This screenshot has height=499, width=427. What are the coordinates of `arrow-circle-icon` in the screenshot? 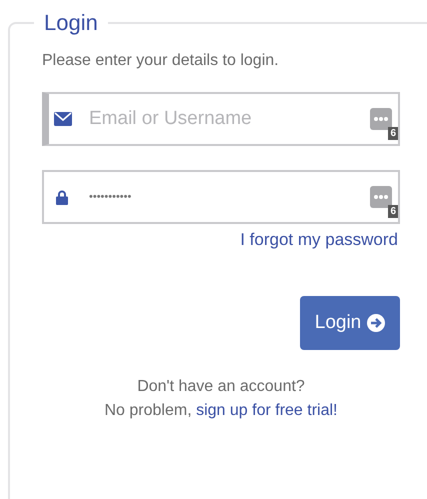 It's located at (376, 323).